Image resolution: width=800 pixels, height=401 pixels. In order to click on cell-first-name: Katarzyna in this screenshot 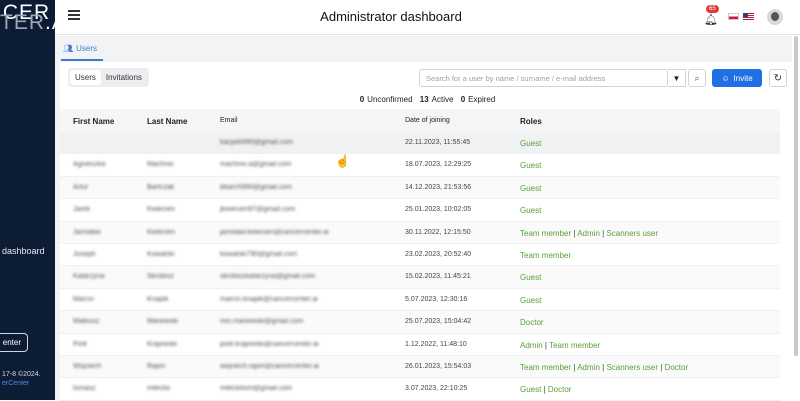, I will do `click(89, 277)`.